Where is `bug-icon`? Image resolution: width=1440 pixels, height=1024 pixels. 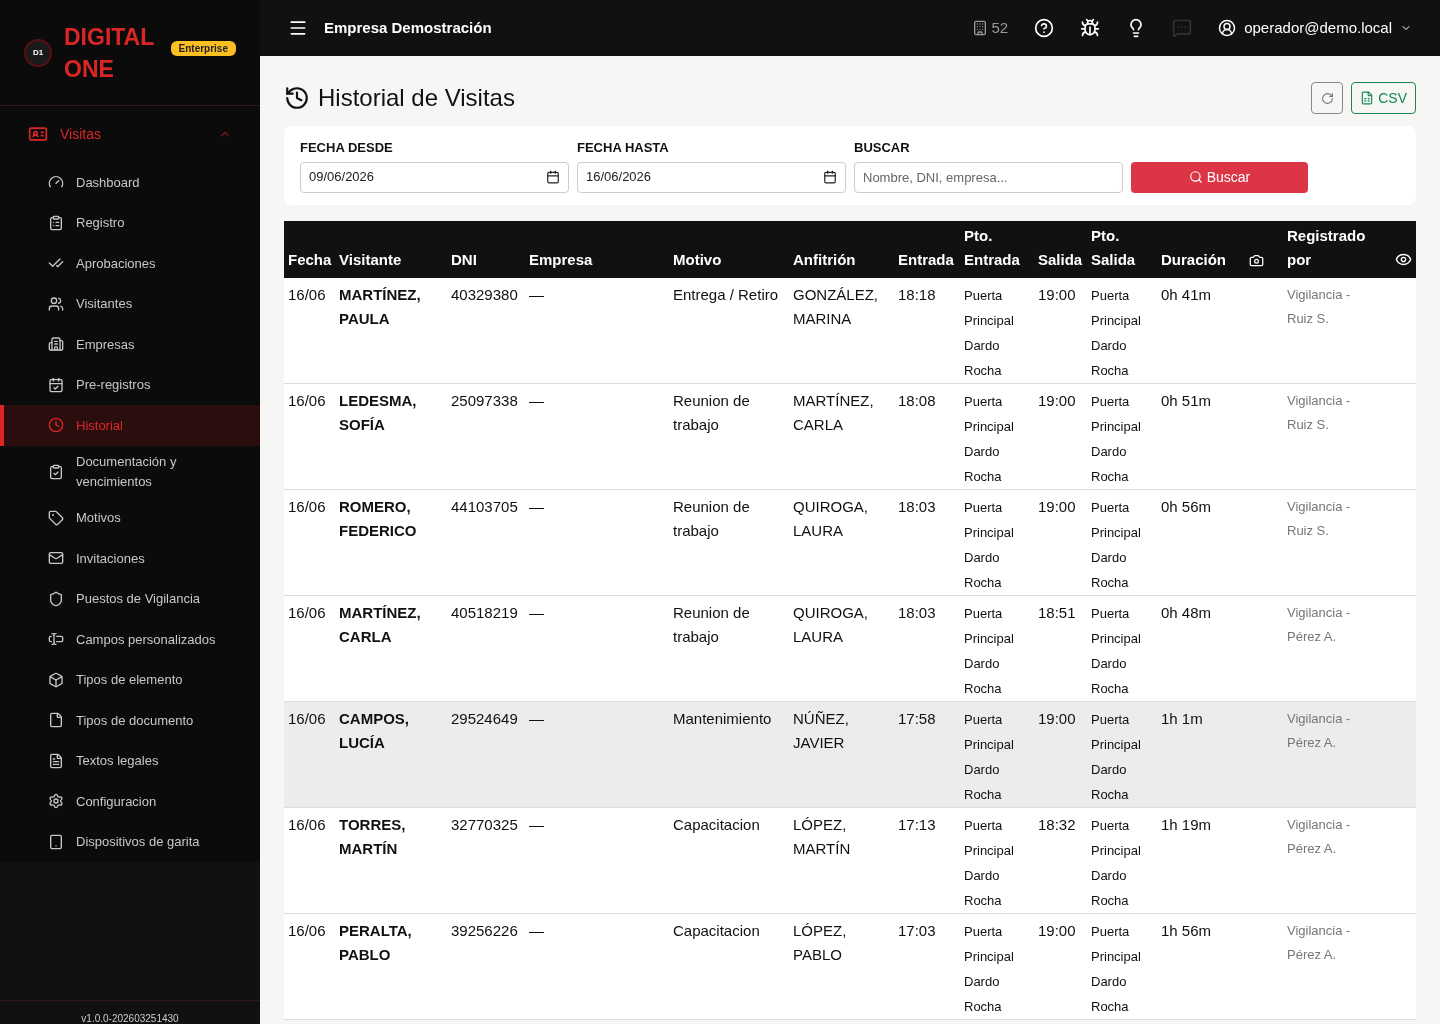 bug-icon is located at coordinates (1090, 28).